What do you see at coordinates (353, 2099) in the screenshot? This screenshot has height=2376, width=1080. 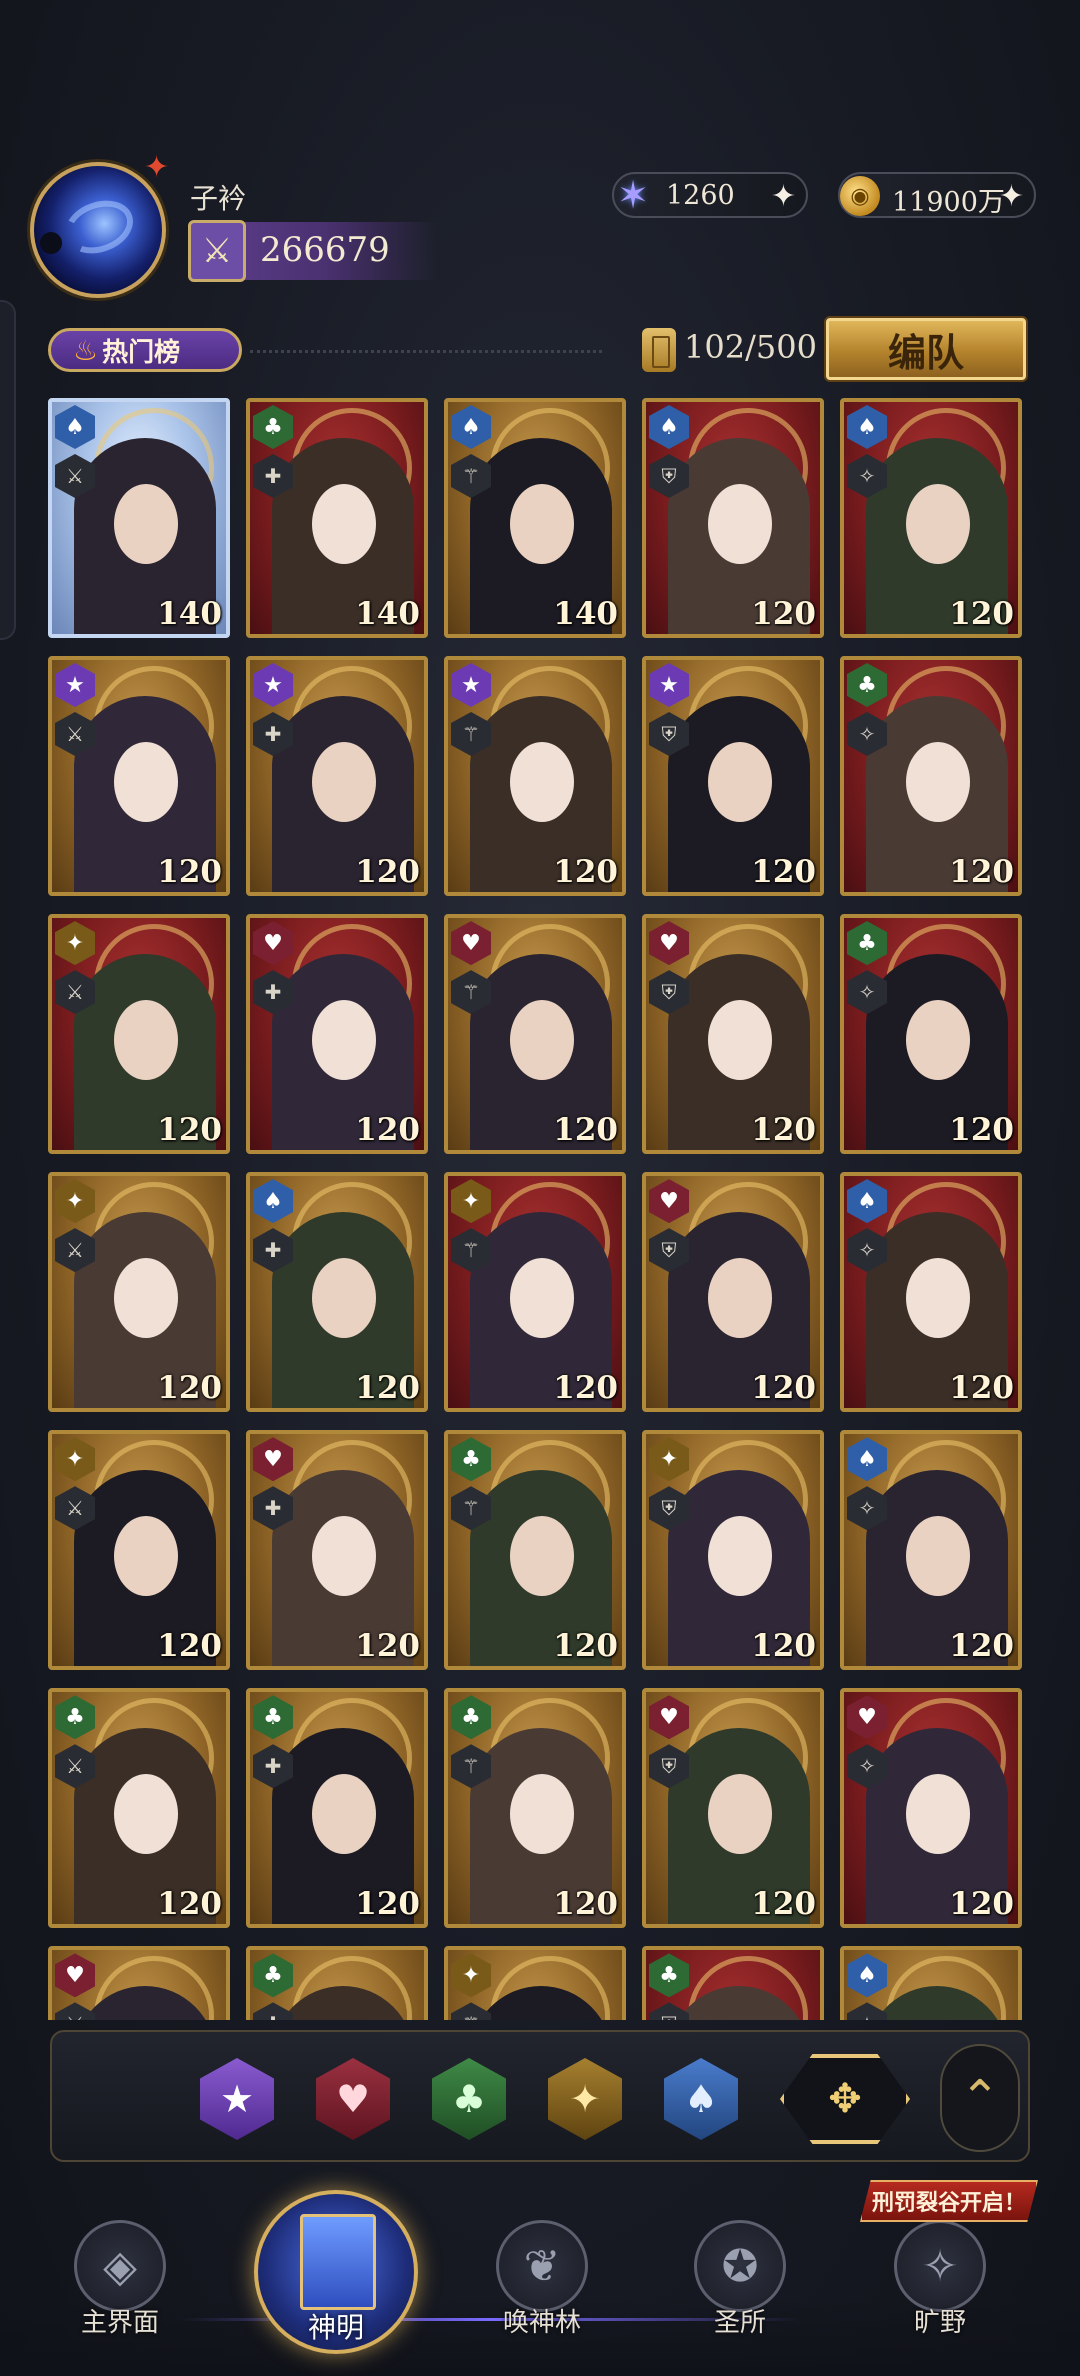 I see `heart-filter-icon: ♥` at bounding box center [353, 2099].